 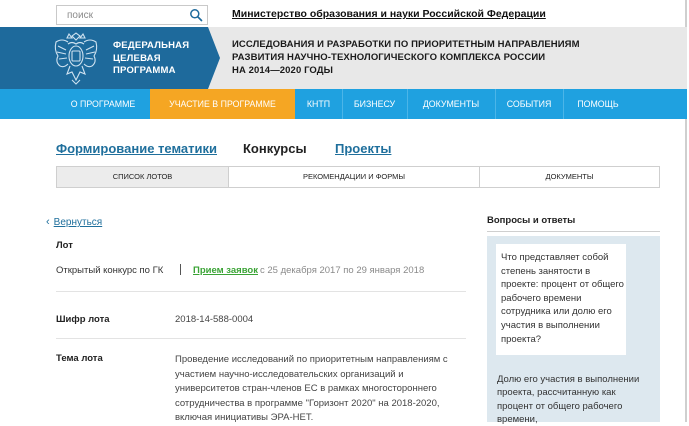 I want to click on nav-item-about: О ПРОГРАММЕ, so click(x=103, y=104).